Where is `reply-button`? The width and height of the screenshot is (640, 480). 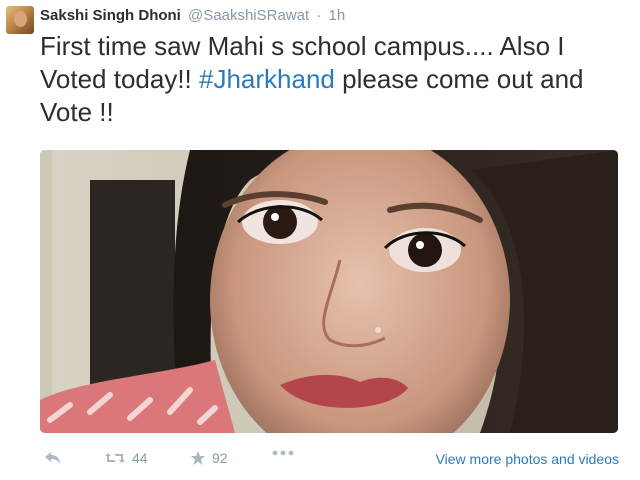
reply-button is located at coordinates (53, 458).